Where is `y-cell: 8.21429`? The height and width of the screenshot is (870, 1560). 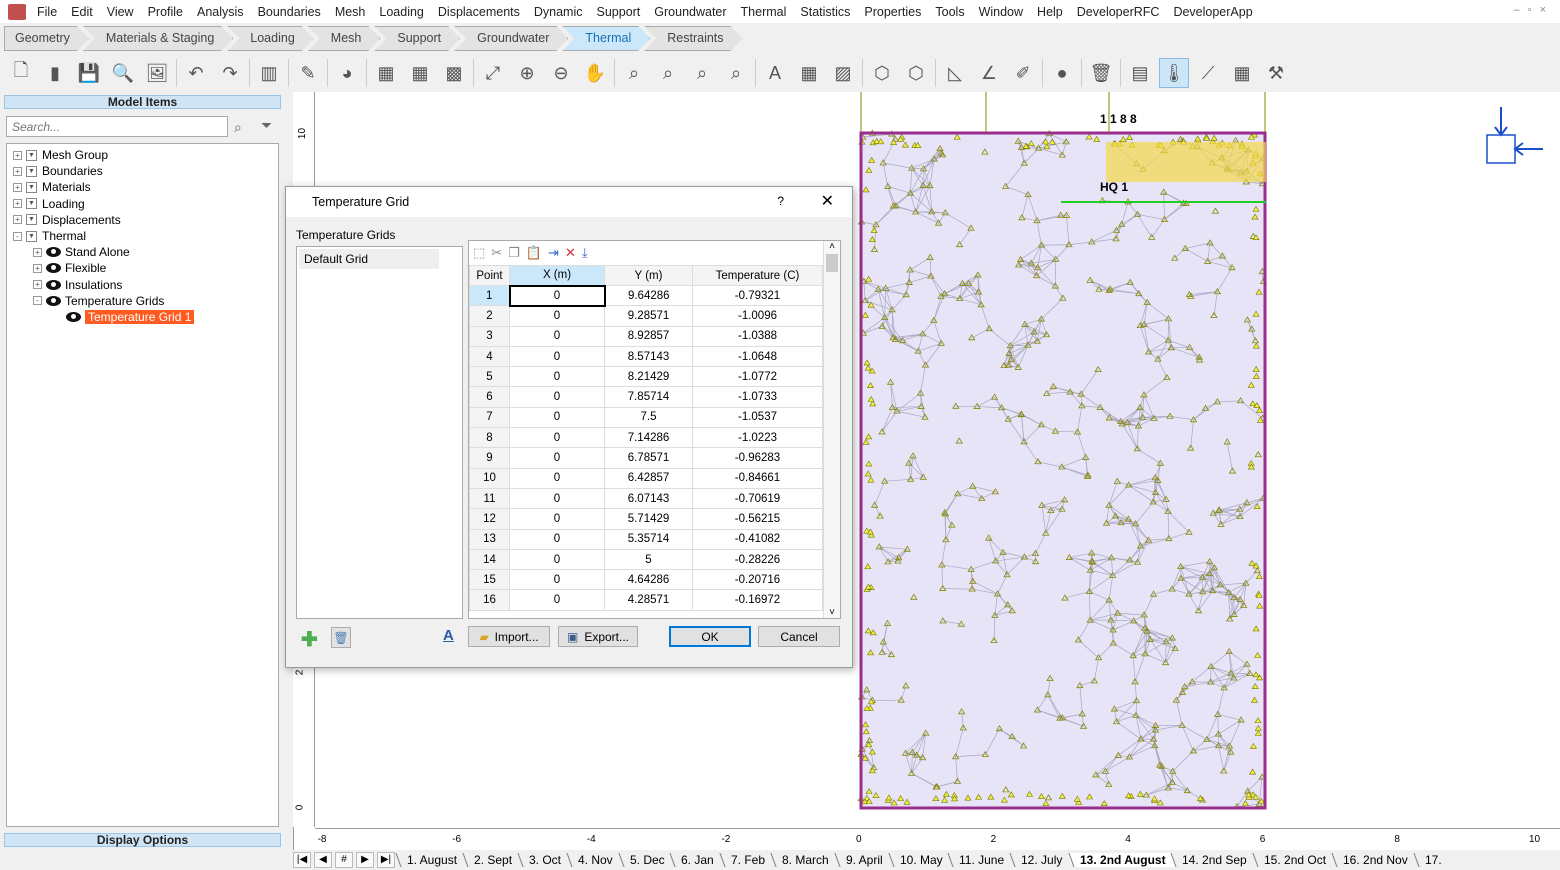
y-cell: 8.21429 is located at coordinates (648, 377).